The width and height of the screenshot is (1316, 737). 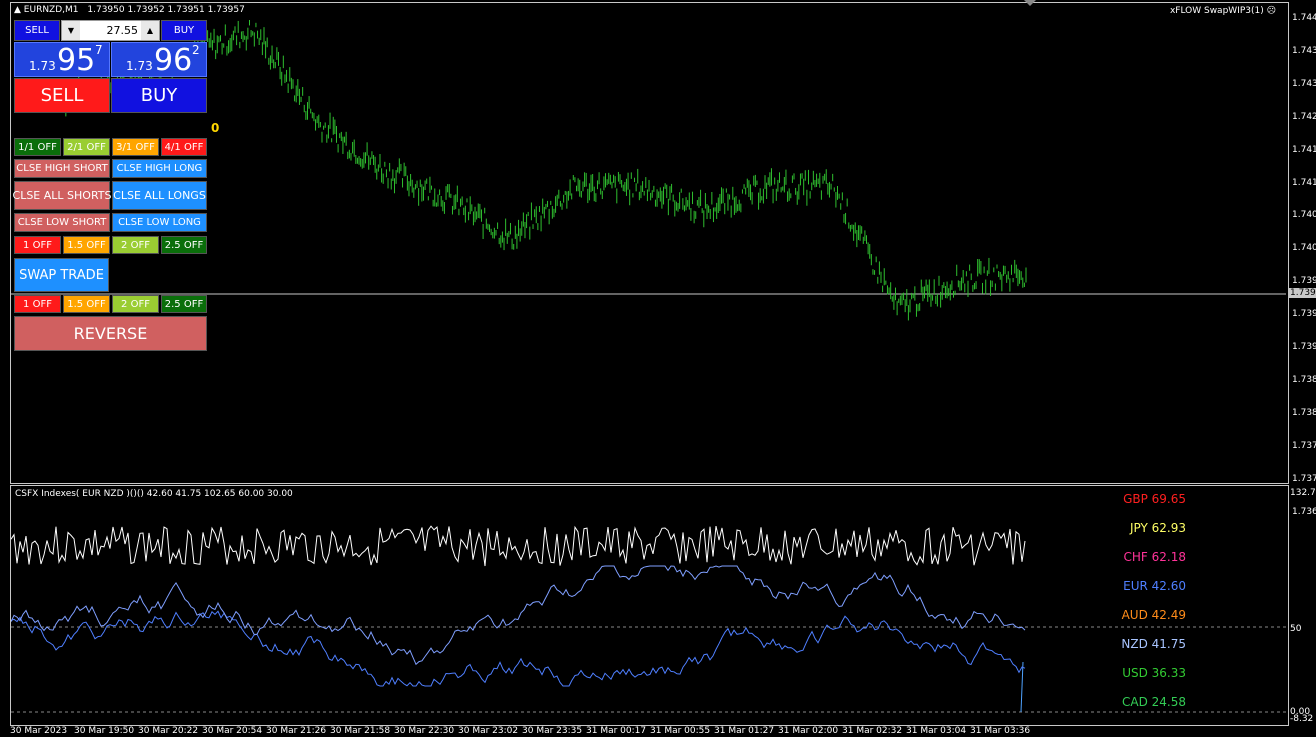 I want to click on buy-price-prefix: 1.73, so click(x=139, y=66).